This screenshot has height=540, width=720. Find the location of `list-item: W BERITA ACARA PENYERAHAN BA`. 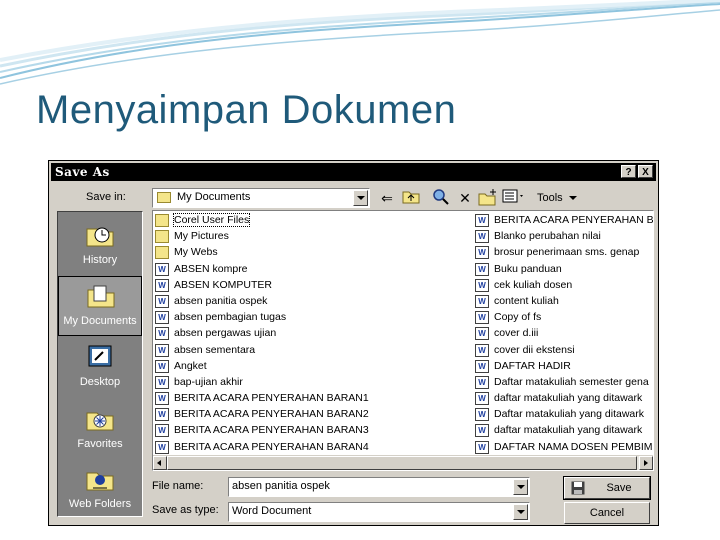

list-item: W BERITA ACARA PENYERAHAN BA is located at coordinates (564, 221).